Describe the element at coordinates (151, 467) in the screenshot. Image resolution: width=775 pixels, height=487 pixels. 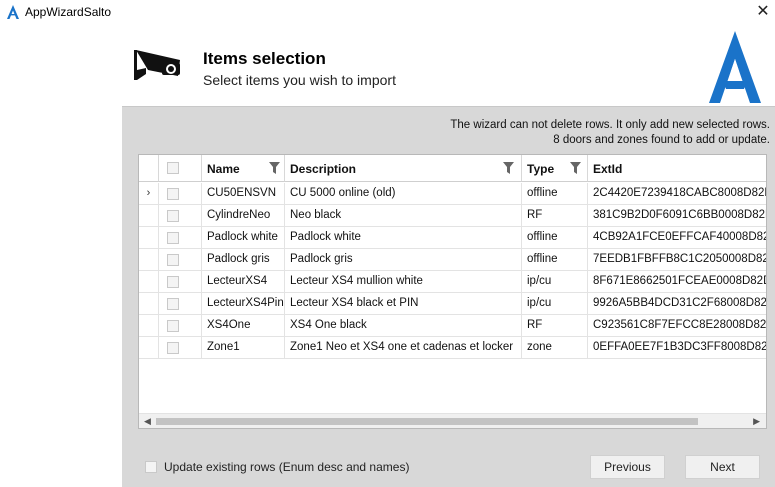
I see `update-existing-checkbox` at that location.